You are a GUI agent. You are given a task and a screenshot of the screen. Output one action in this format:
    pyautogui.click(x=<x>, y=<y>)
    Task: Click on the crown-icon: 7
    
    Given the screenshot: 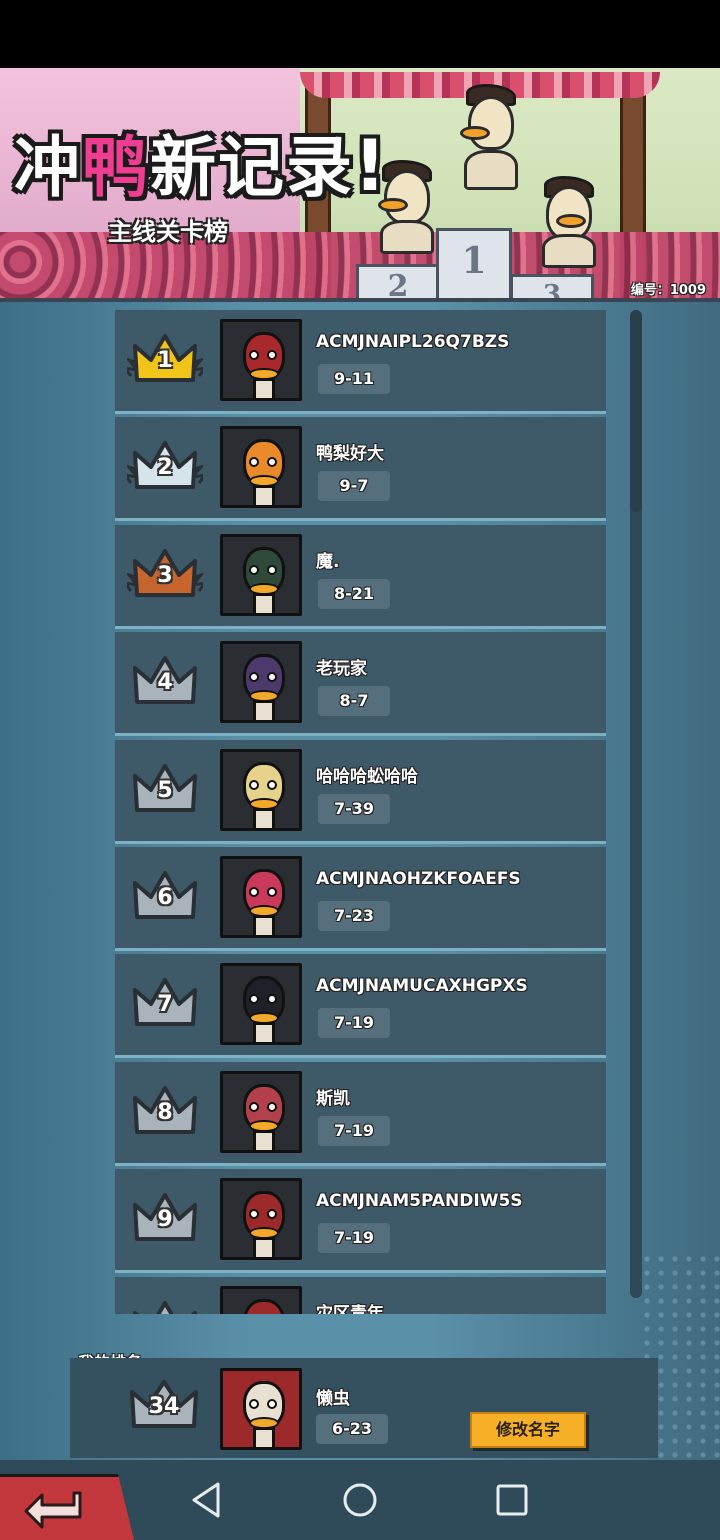 What is the action you would take?
    pyautogui.click(x=165, y=1005)
    